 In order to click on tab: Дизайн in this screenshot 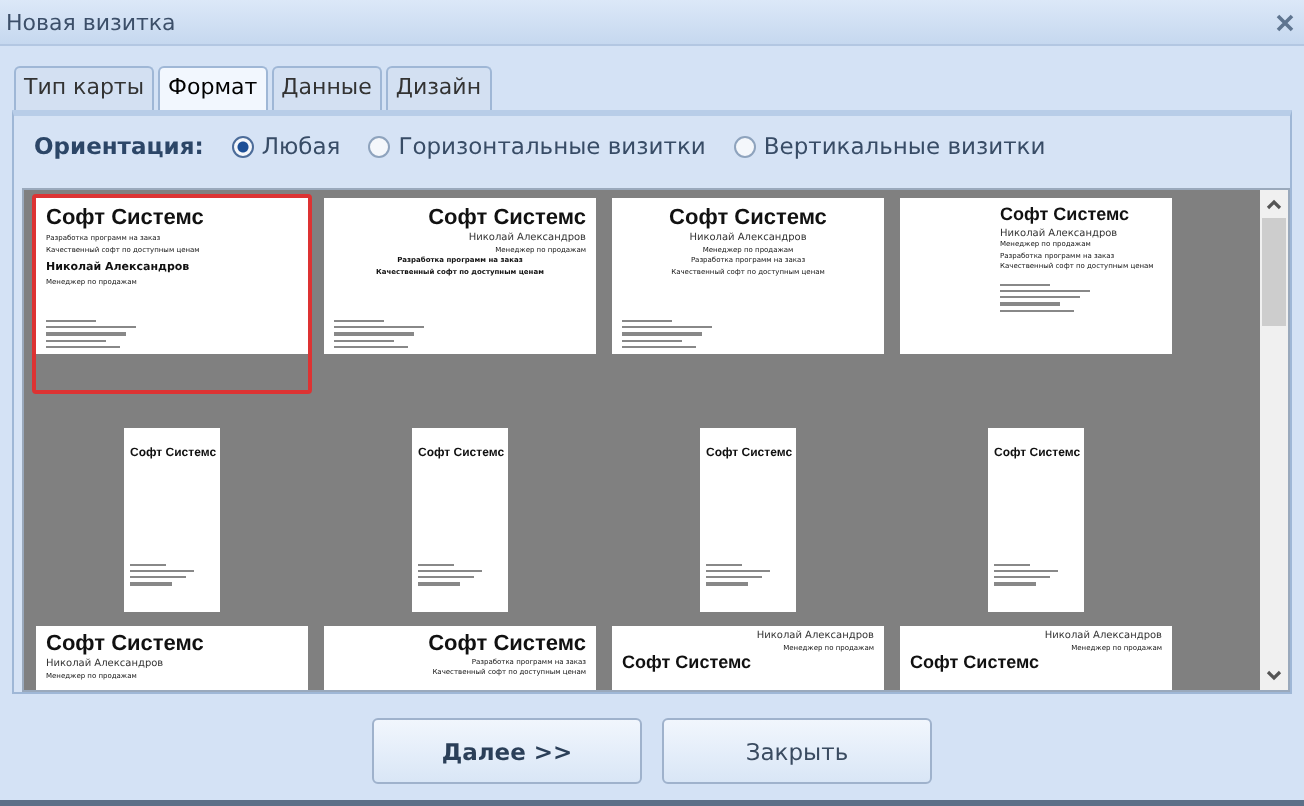, I will do `click(438, 88)`.